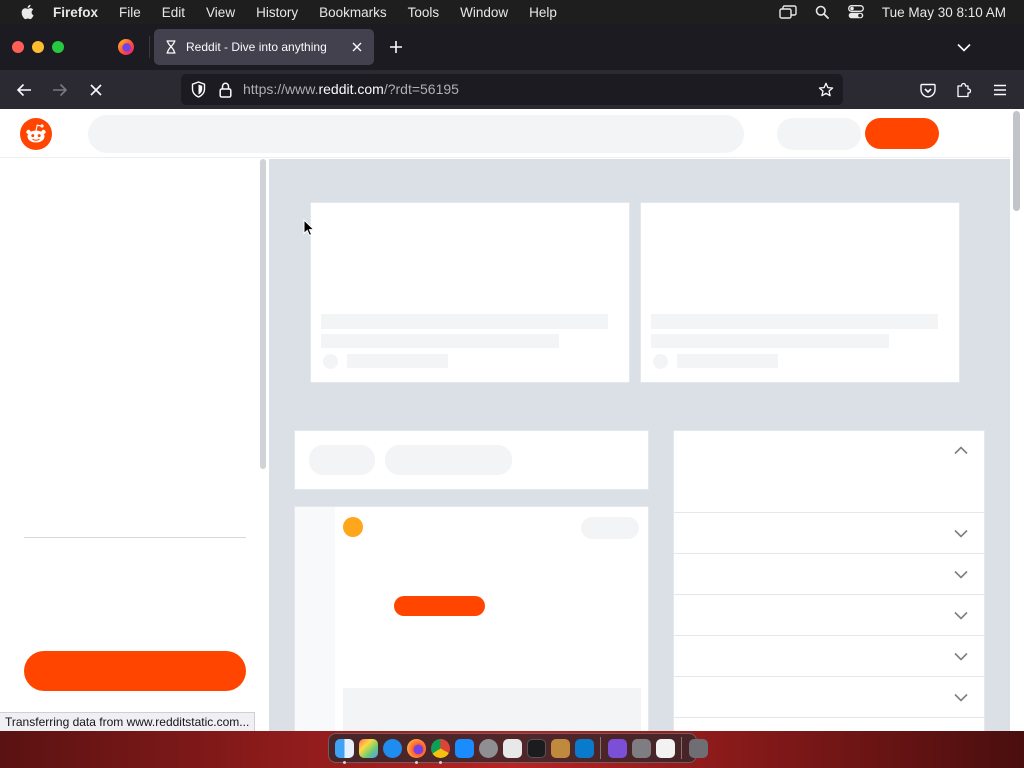 The image size is (1024, 768). Describe the element at coordinates (1016, 161) in the screenshot. I see `page-scroll-thumb` at that location.